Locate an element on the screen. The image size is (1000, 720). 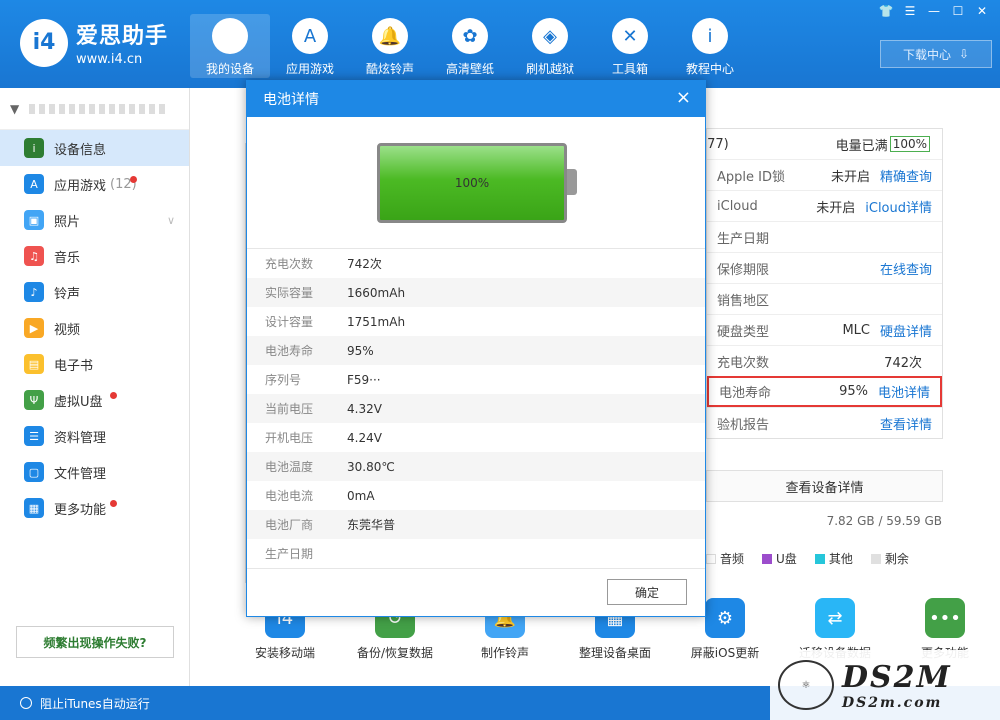
sidebar-item: A 应用游戏 (12) is located at coordinates (94, 184).